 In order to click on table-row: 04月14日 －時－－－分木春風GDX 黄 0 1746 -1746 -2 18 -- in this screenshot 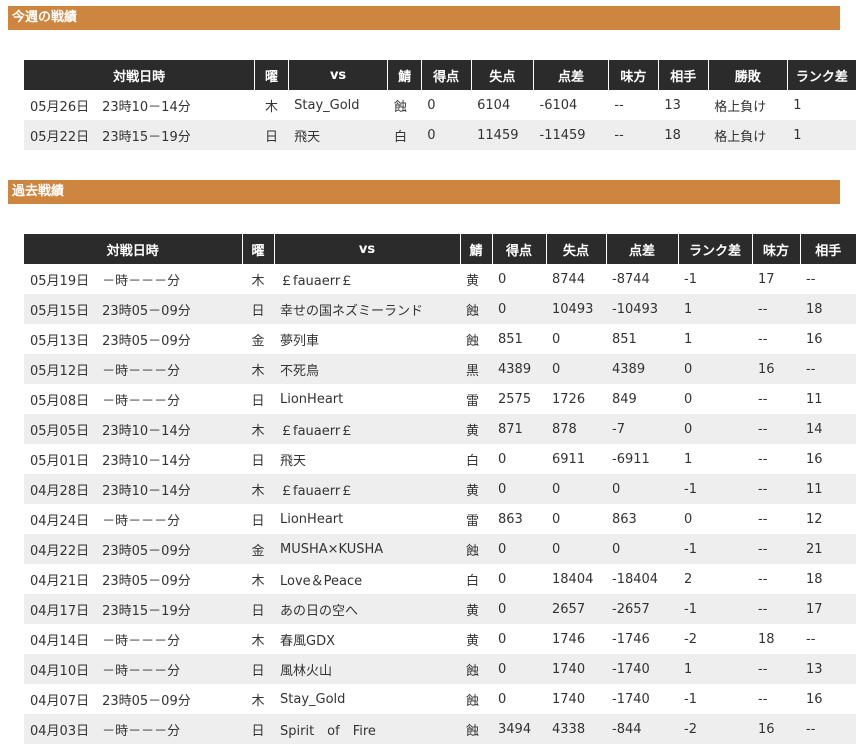, I will do `click(440, 639)`.